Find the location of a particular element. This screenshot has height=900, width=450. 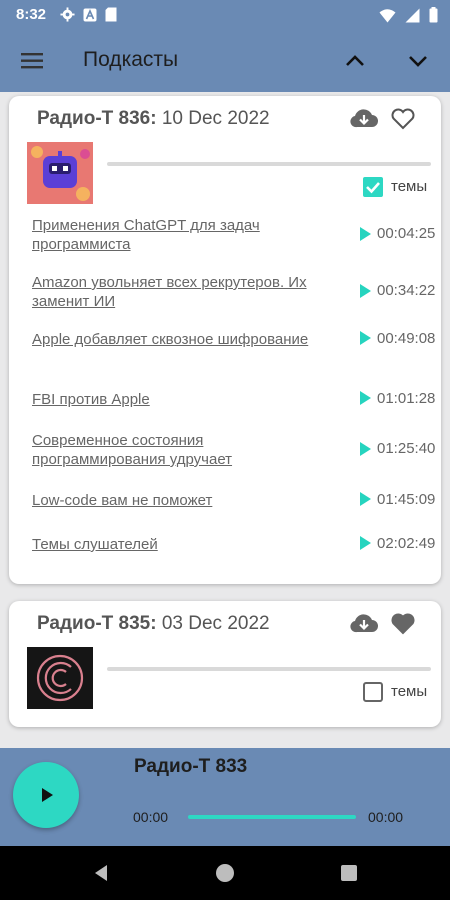

topic-time-label: 02:02:49 is located at coordinates (406, 543).